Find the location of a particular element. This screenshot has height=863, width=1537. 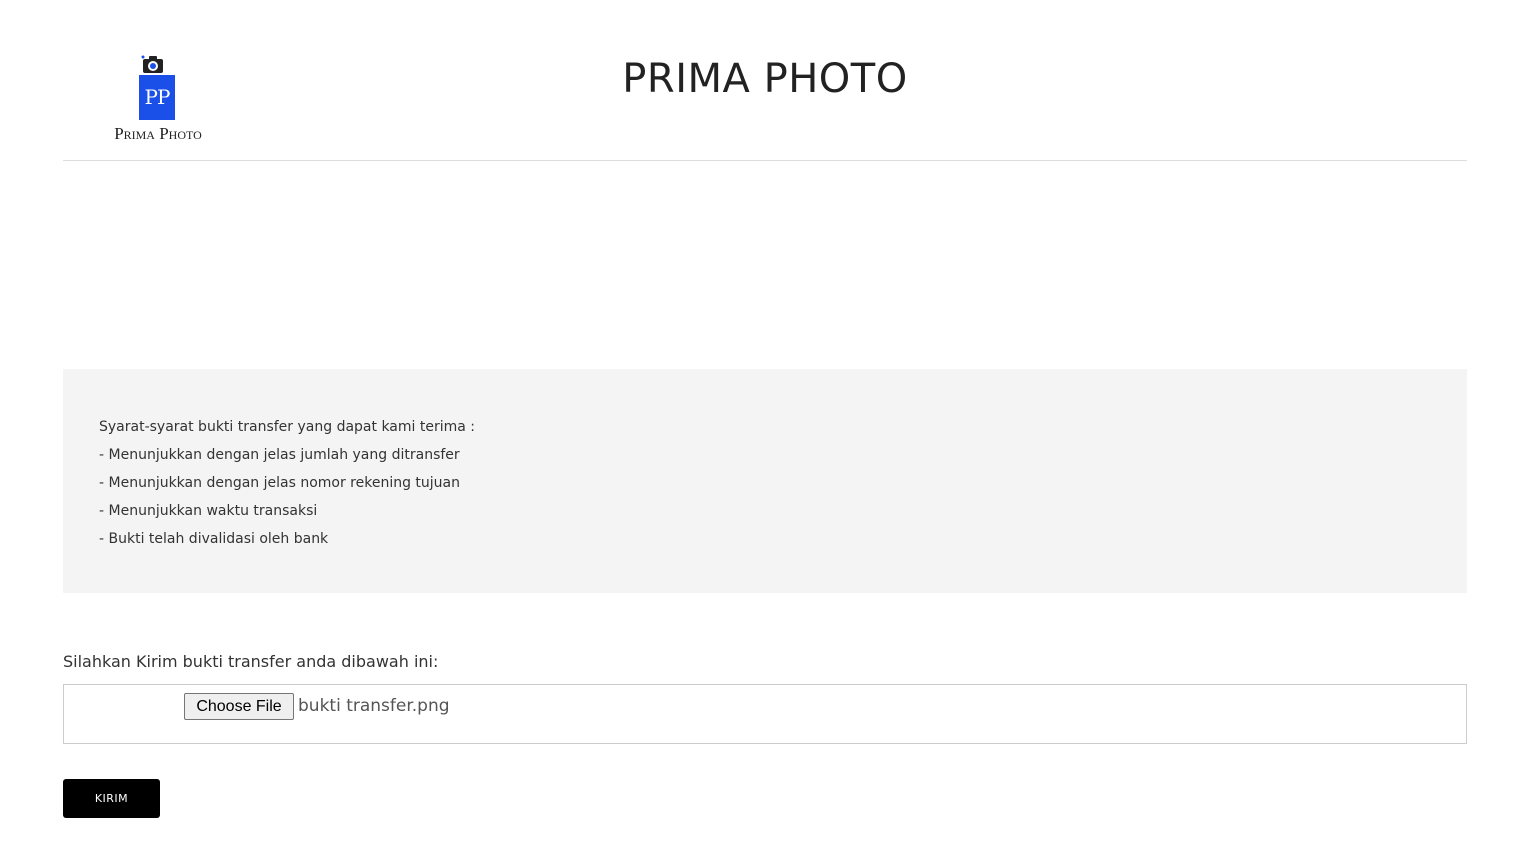

page-title: PRIMA PHOTO is located at coordinates (765, 79).